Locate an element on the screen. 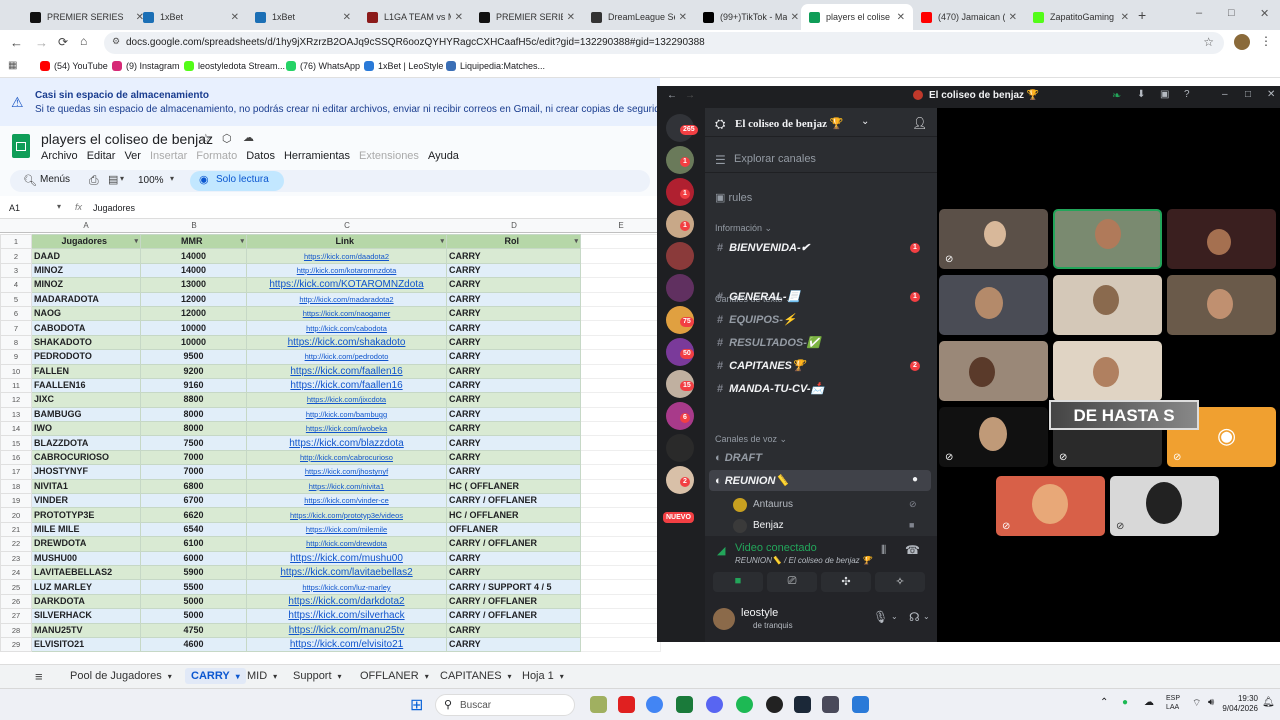 Image resolution: width=1280 pixels, height=720 pixels. windows-start-icon: ⊞ is located at coordinates (416, 705).